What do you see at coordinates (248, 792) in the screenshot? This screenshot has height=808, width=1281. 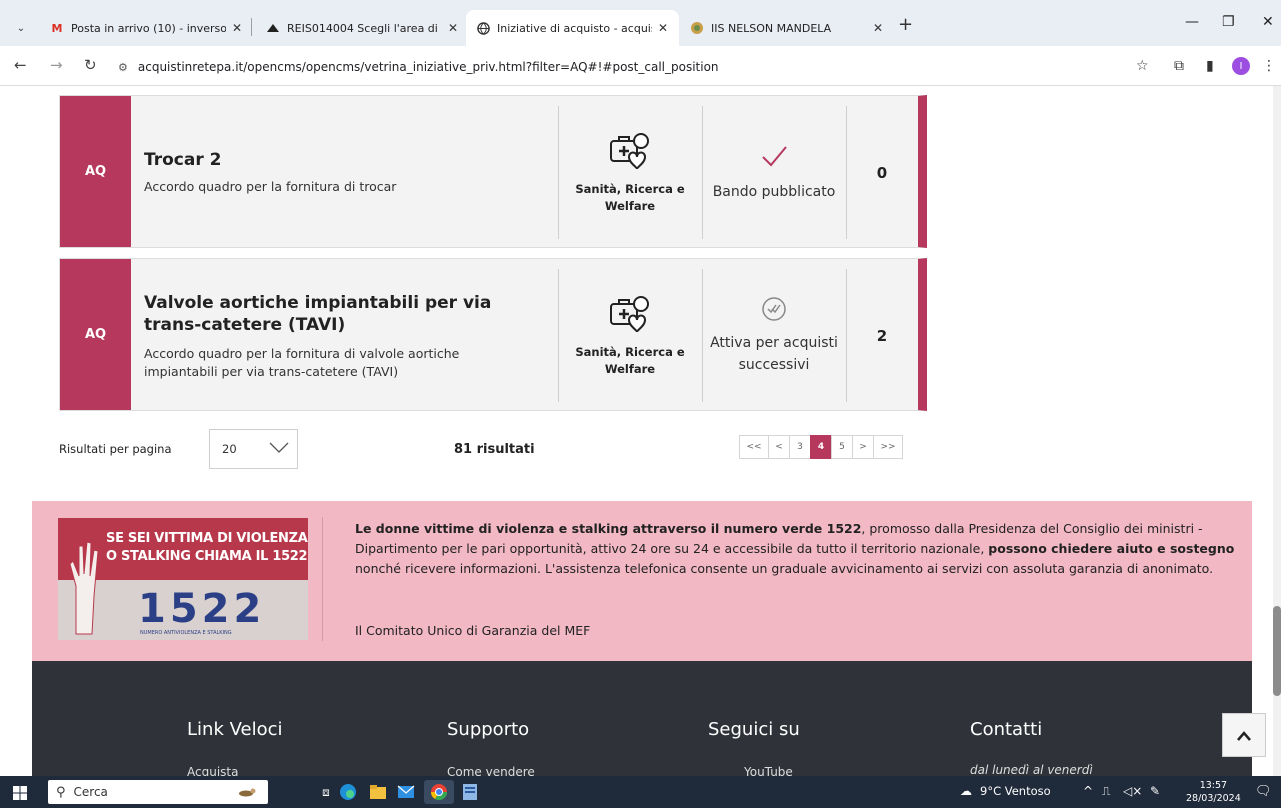 I see `news-widget-icon` at bounding box center [248, 792].